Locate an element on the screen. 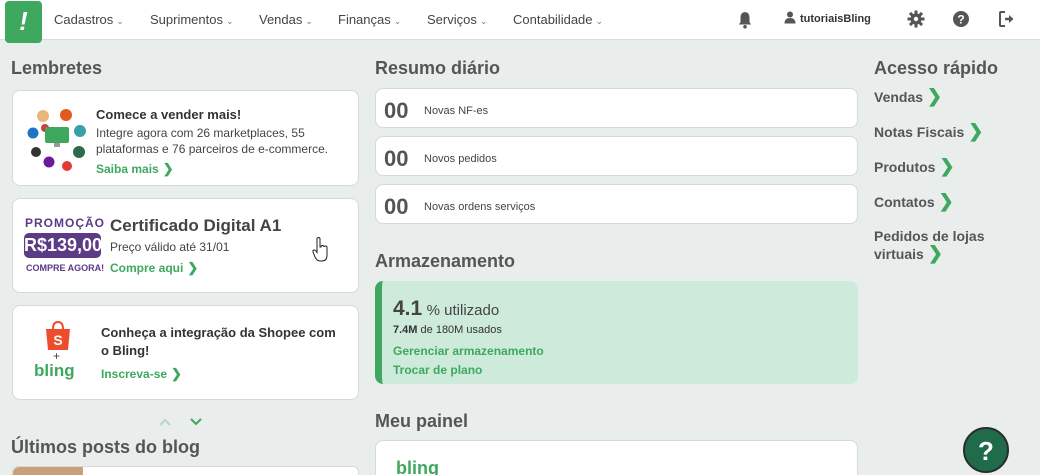 This screenshot has height=475, width=1040. counter-ordens-label: Novas ordens serviços is located at coordinates (480, 207).